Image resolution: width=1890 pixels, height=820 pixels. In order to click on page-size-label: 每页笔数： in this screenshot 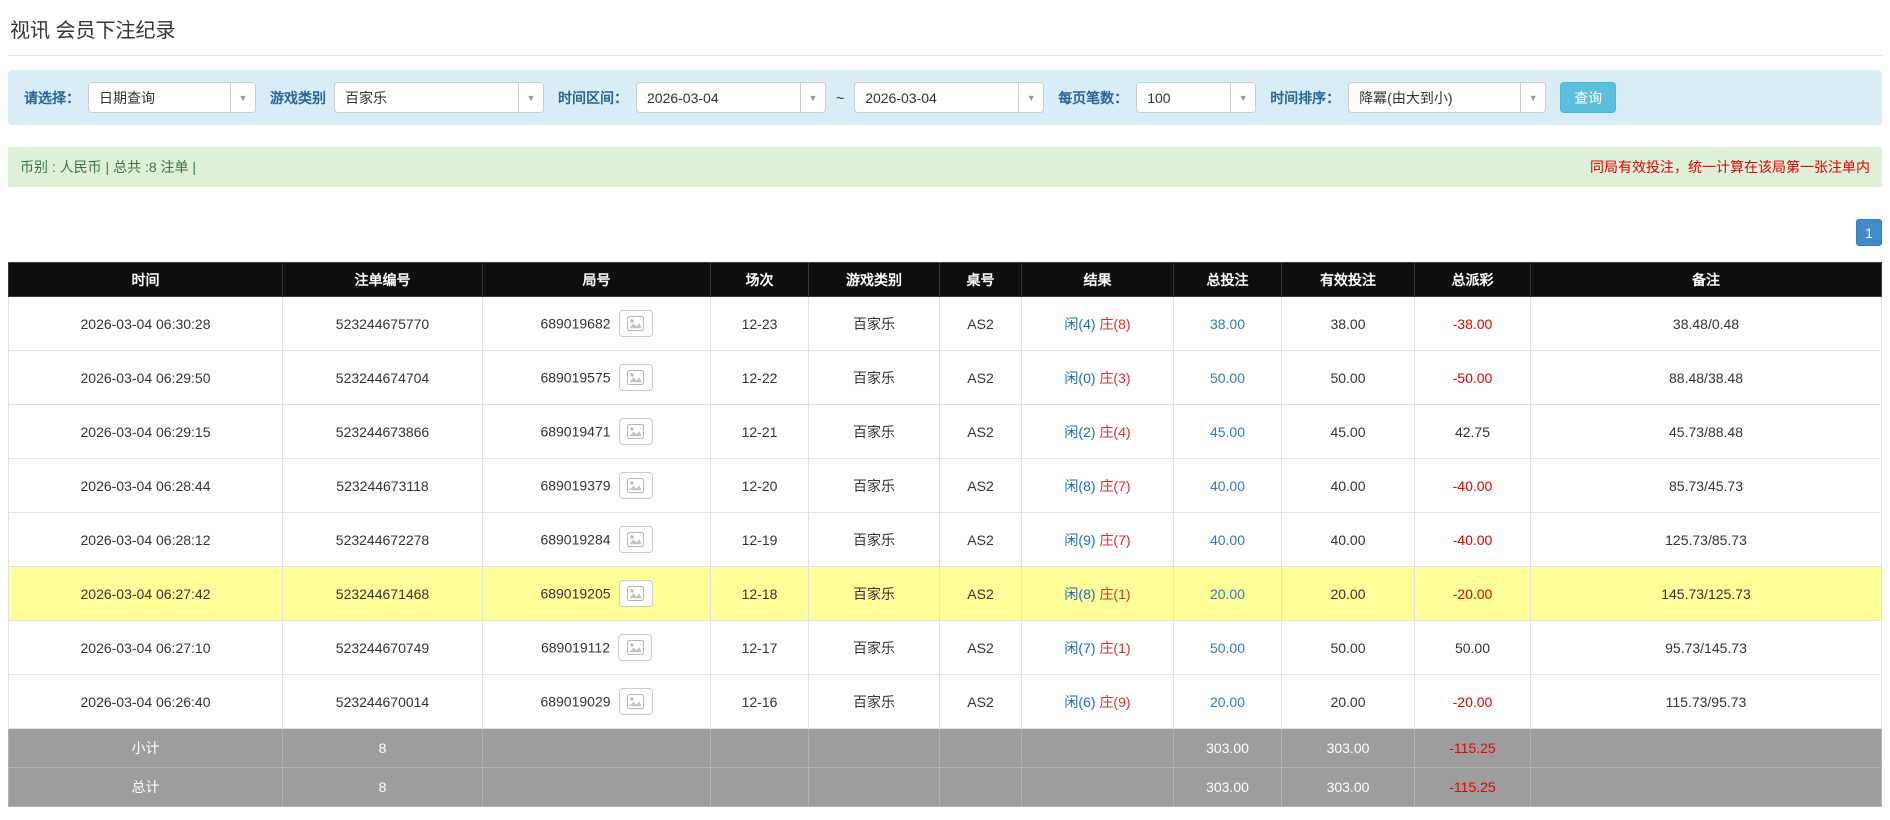, I will do `click(1093, 97)`.